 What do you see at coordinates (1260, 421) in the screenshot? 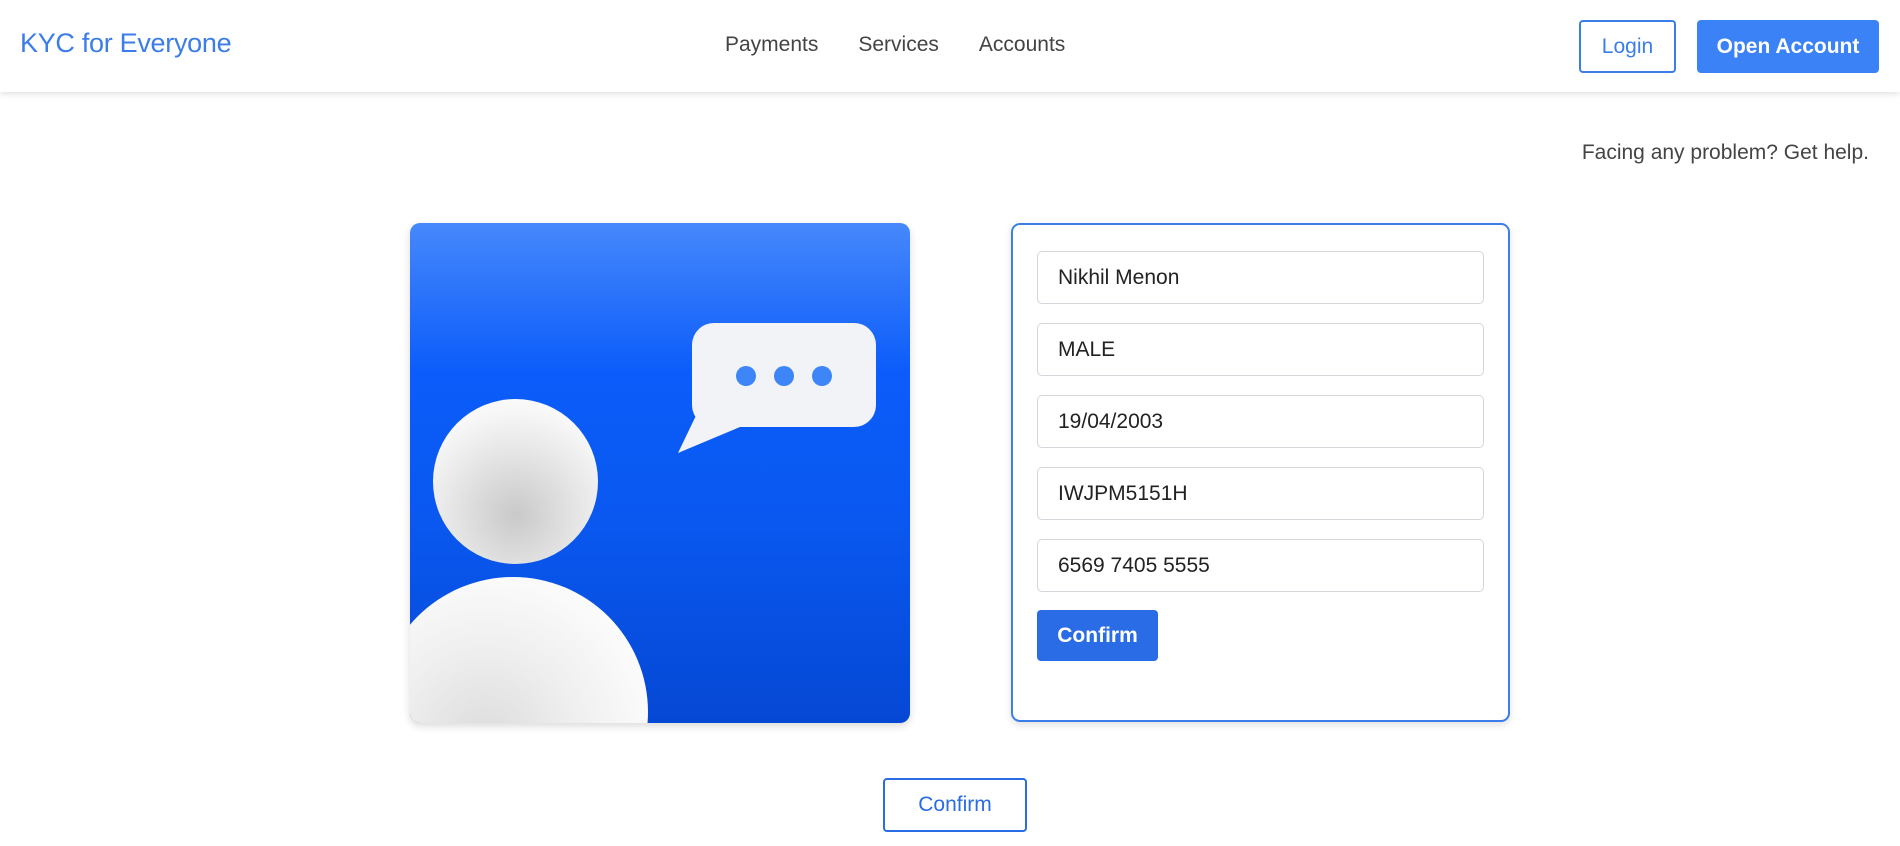
I see `date-of-birth-field: 19/04/2003` at bounding box center [1260, 421].